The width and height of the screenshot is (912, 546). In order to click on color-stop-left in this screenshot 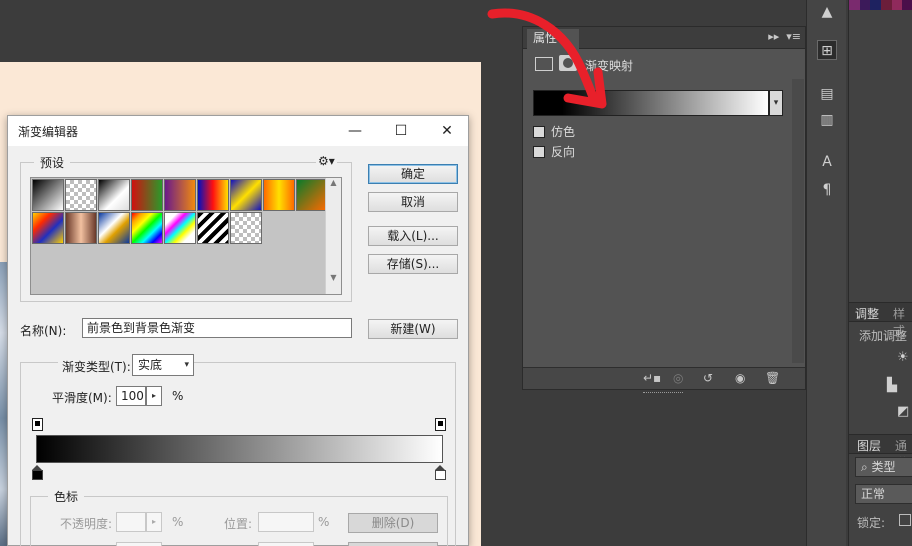, I will do `click(37, 472)`.